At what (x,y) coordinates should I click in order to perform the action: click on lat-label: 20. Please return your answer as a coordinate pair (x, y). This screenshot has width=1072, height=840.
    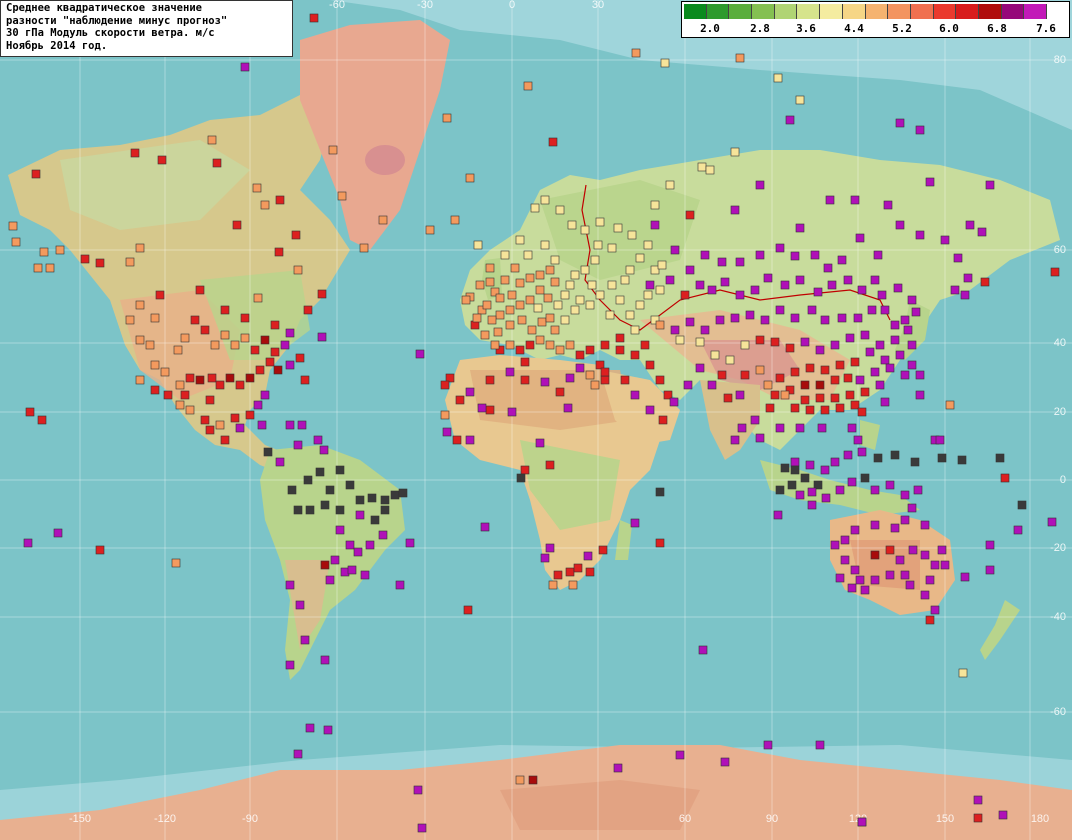
    Looking at the image, I should click on (1060, 412).